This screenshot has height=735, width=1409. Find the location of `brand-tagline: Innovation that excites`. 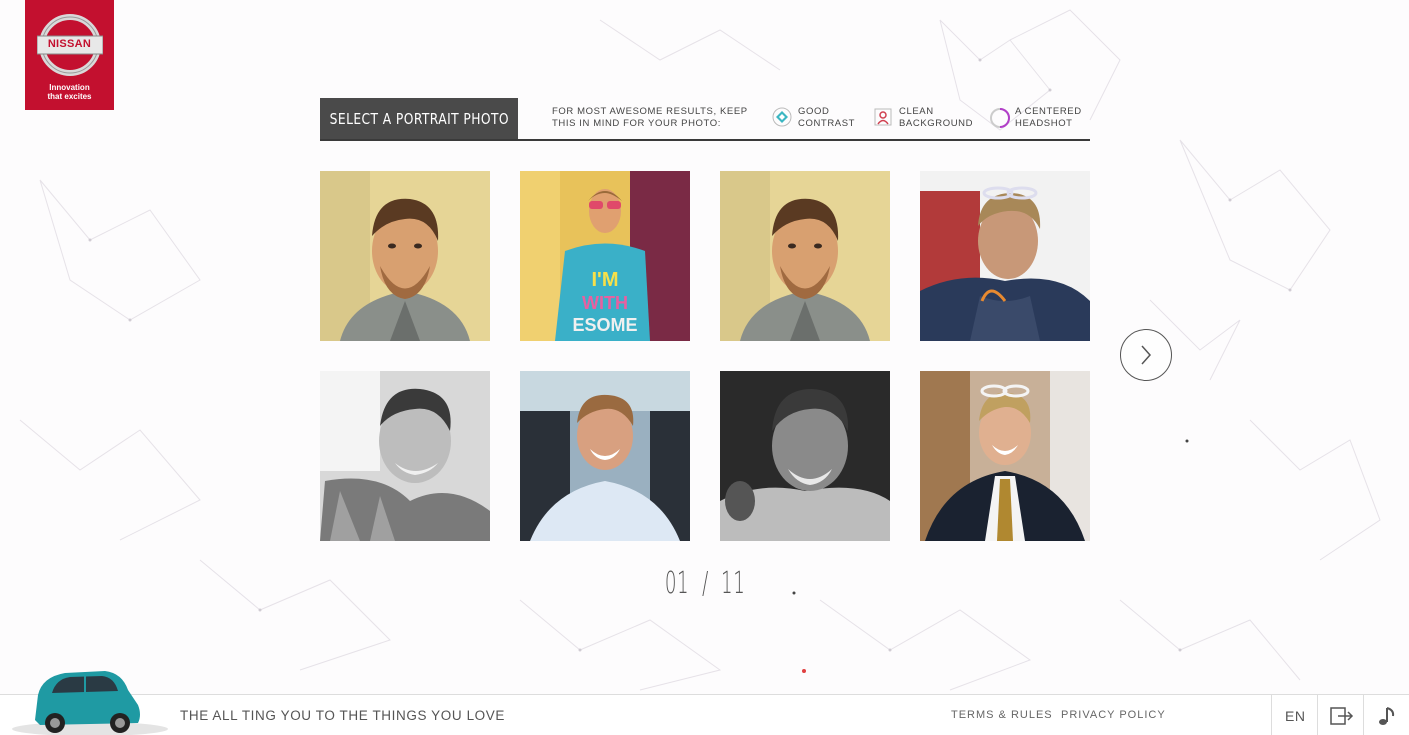

brand-tagline: Innovation that excites is located at coordinates (70, 92).